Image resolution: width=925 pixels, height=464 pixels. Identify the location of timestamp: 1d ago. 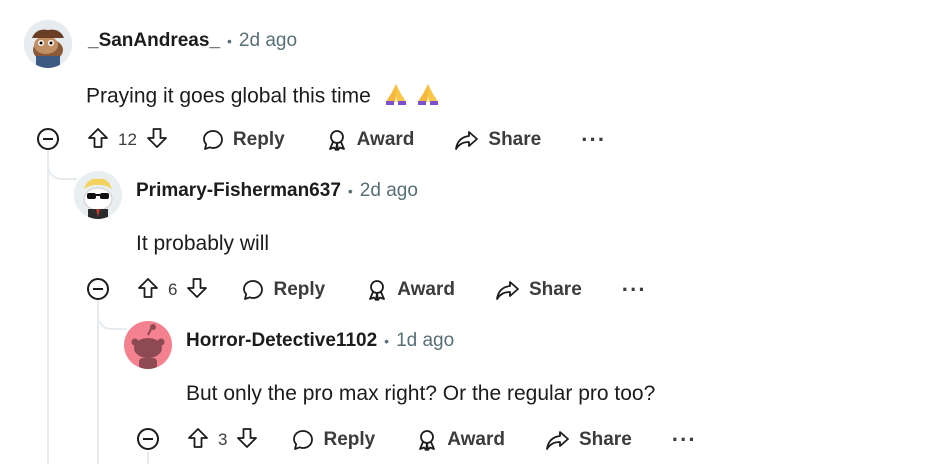
(425, 341).